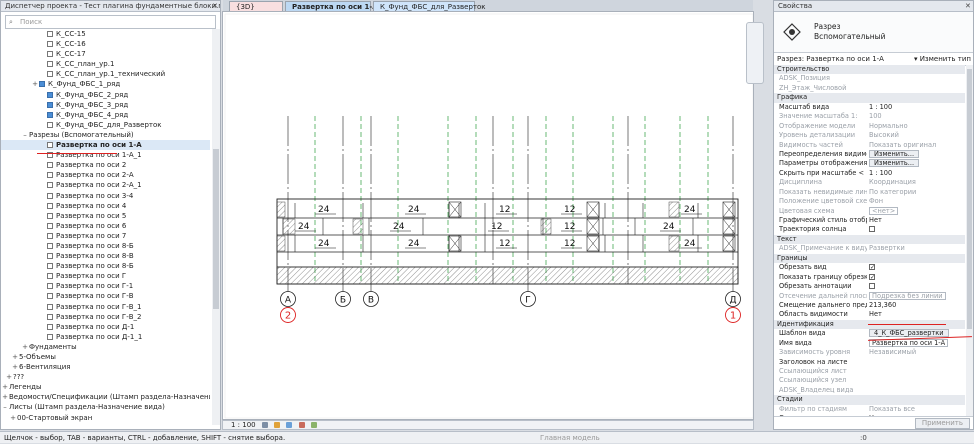 This screenshot has height=444, width=974. What do you see at coordinates (105, 327) in the screenshot?
I see `browser-tree-item: Развертка по оси Д-1` at bounding box center [105, 327].